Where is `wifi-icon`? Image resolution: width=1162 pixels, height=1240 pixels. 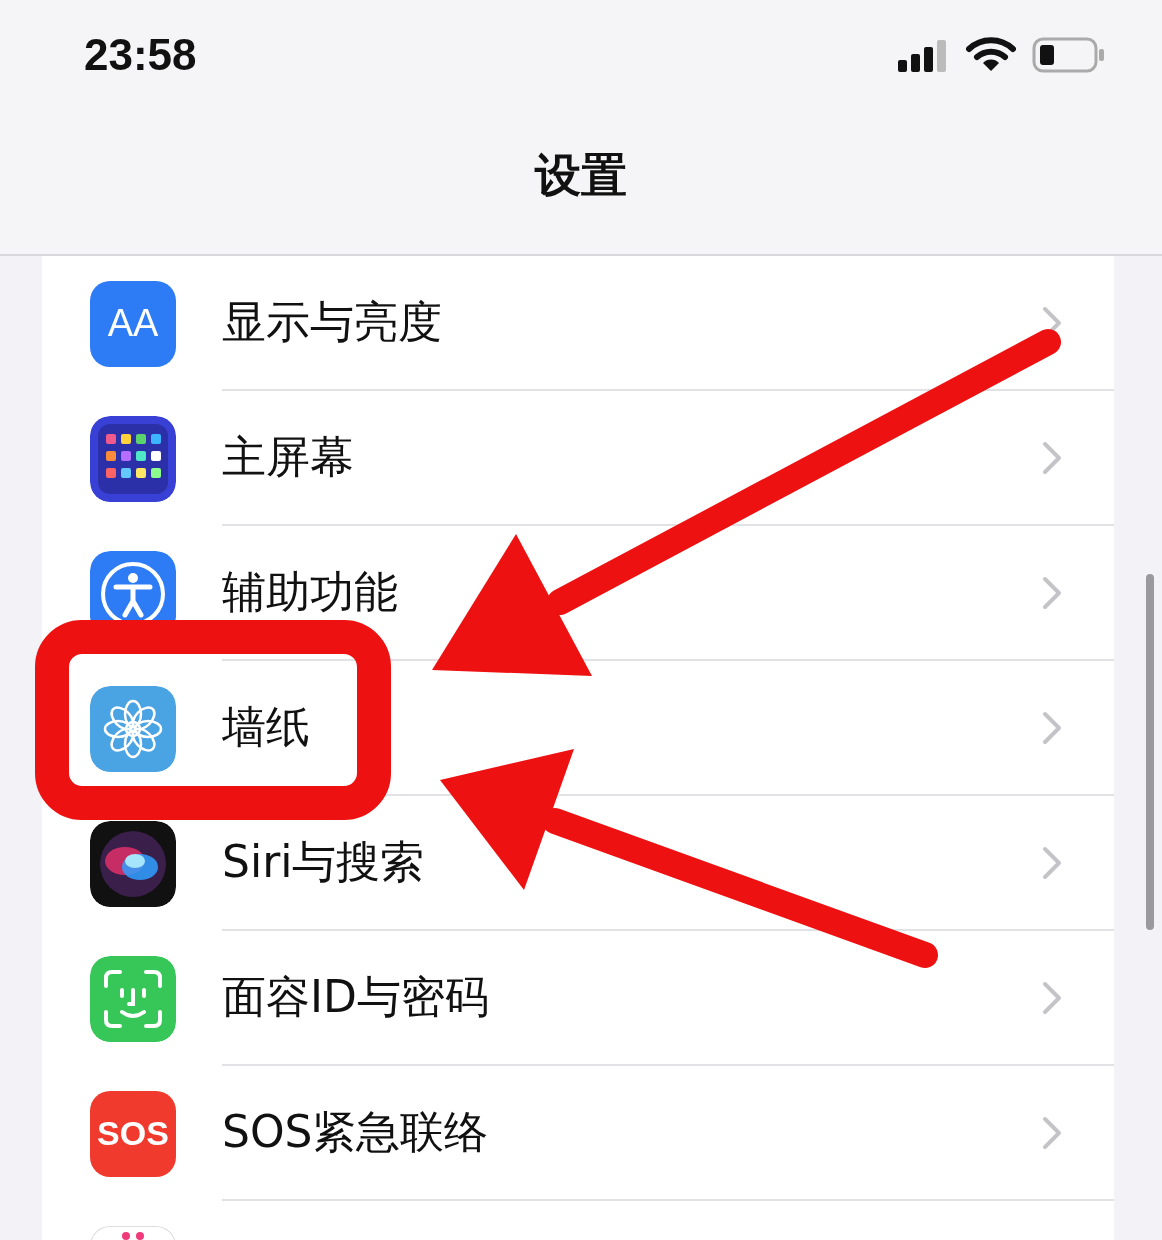
wifi-icon is located at coordinates (991, 55).